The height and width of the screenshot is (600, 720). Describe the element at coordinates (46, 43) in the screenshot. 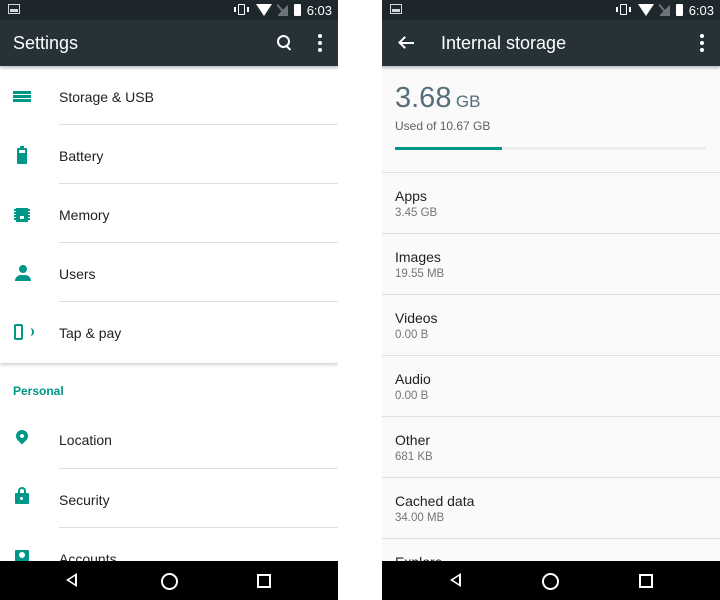

I see `page-title: Settings` at that location.